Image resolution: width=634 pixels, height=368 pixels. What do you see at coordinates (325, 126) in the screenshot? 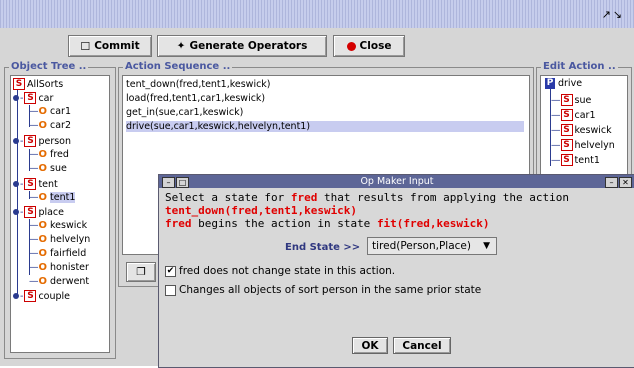
I see `list-item-selected: drive(sue,car1,keswick,helvelyn,tent1)` at bounding box center [325, 126].